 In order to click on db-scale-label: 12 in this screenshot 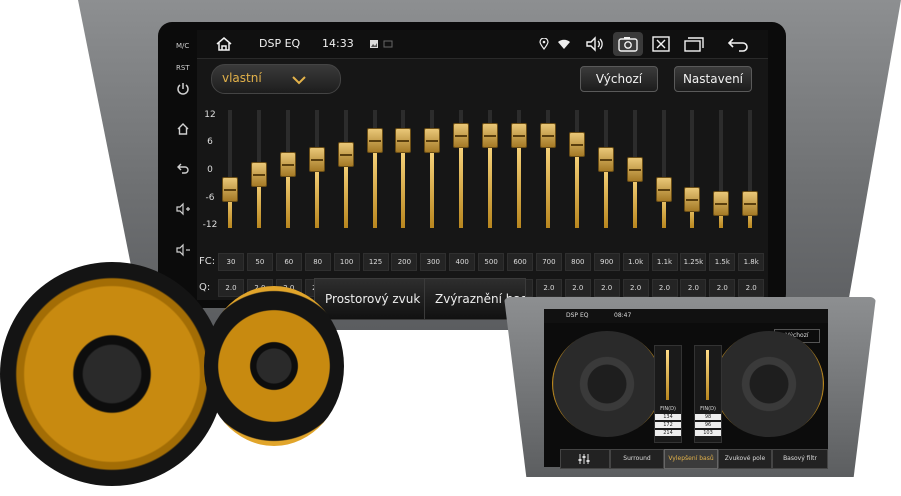, I will do `click(210, 115)`.